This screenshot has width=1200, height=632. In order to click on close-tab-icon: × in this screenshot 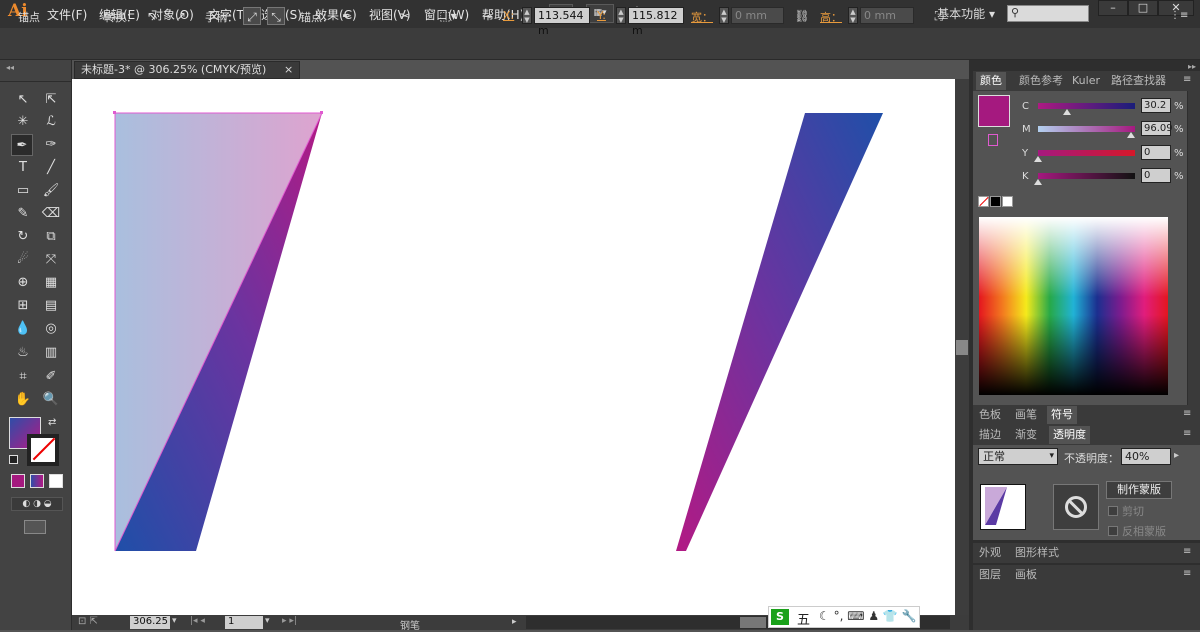, I will do `click(288, 69)`.